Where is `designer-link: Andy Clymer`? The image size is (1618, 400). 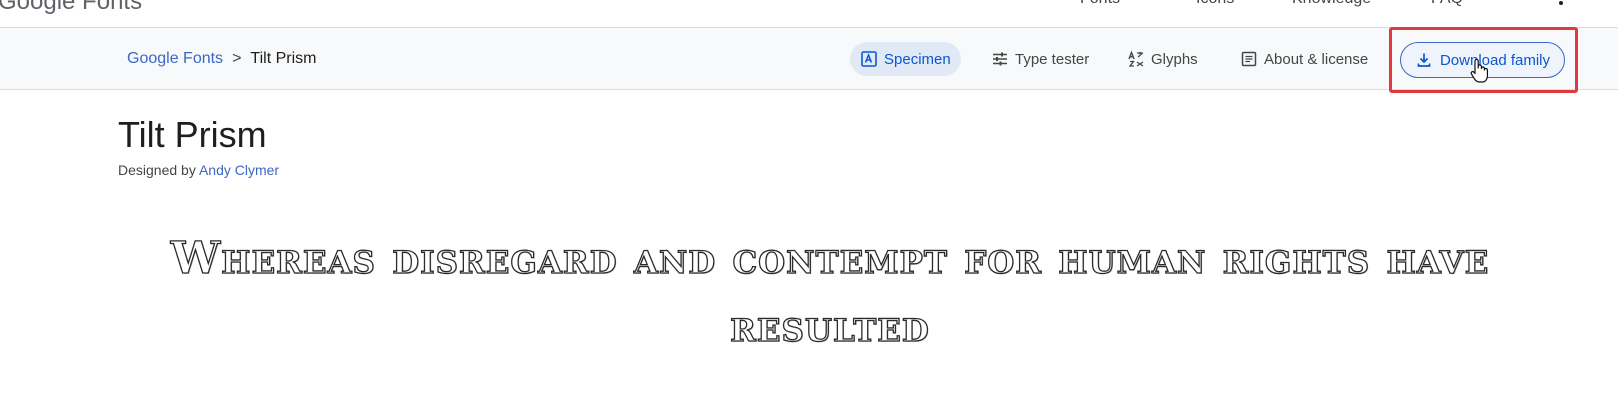 designer-link: Andy Clymer is located at coordinates (239, 170).